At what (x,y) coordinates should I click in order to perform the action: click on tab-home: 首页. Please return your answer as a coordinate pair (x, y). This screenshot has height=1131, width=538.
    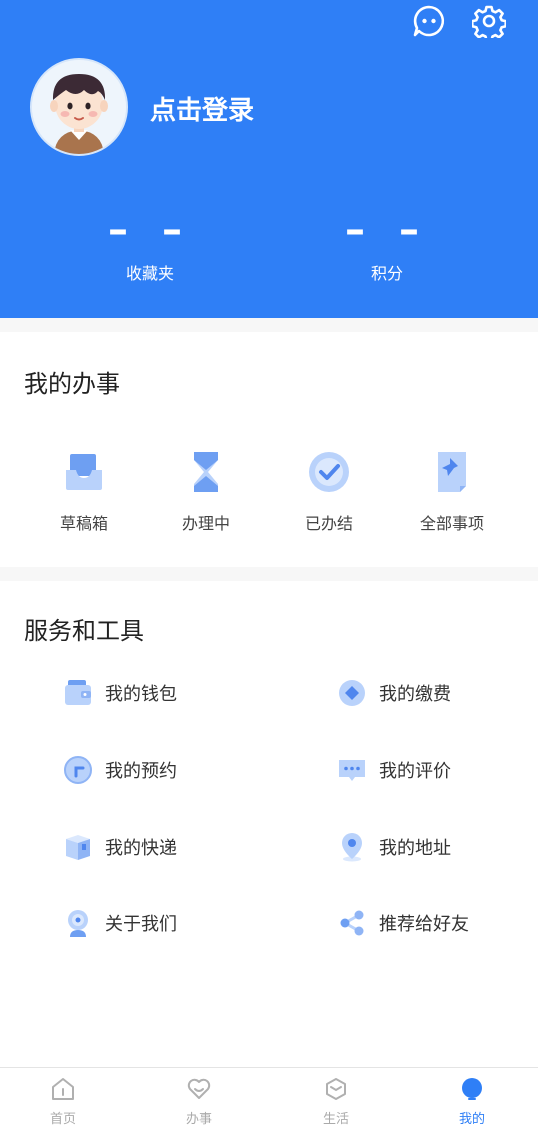
    Looking at the image, I should click on (63, 1101).